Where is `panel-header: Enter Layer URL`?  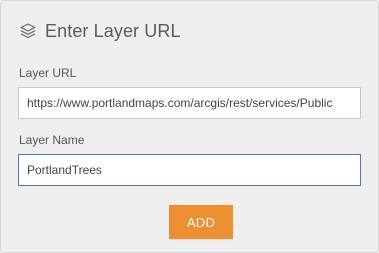
panel-header: Enter Layer URL is located at coordinates (100, 31).